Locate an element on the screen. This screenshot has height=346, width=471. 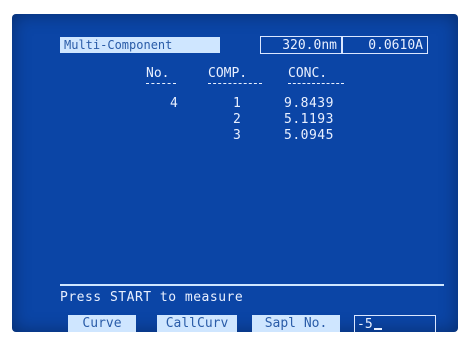
divider-line is located at coordinates (252, 285).